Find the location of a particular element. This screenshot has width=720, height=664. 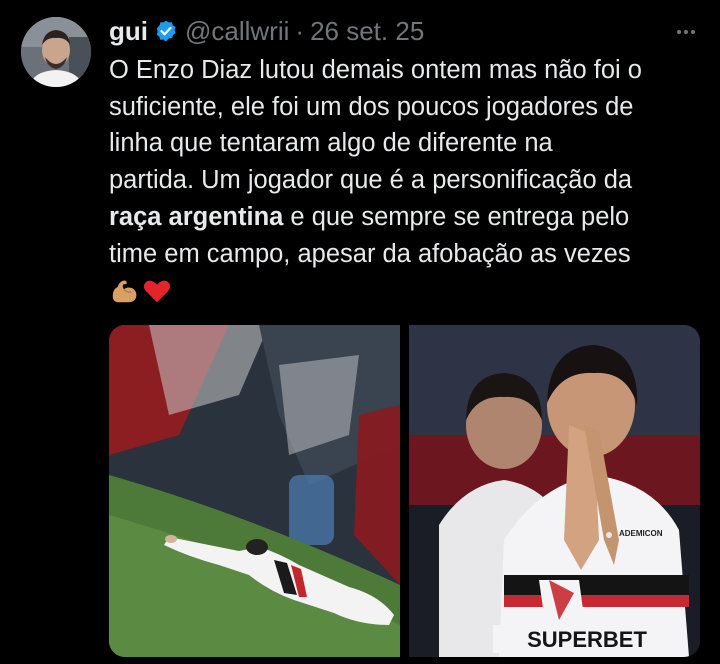

avatar is located at coordinates (56, 52).